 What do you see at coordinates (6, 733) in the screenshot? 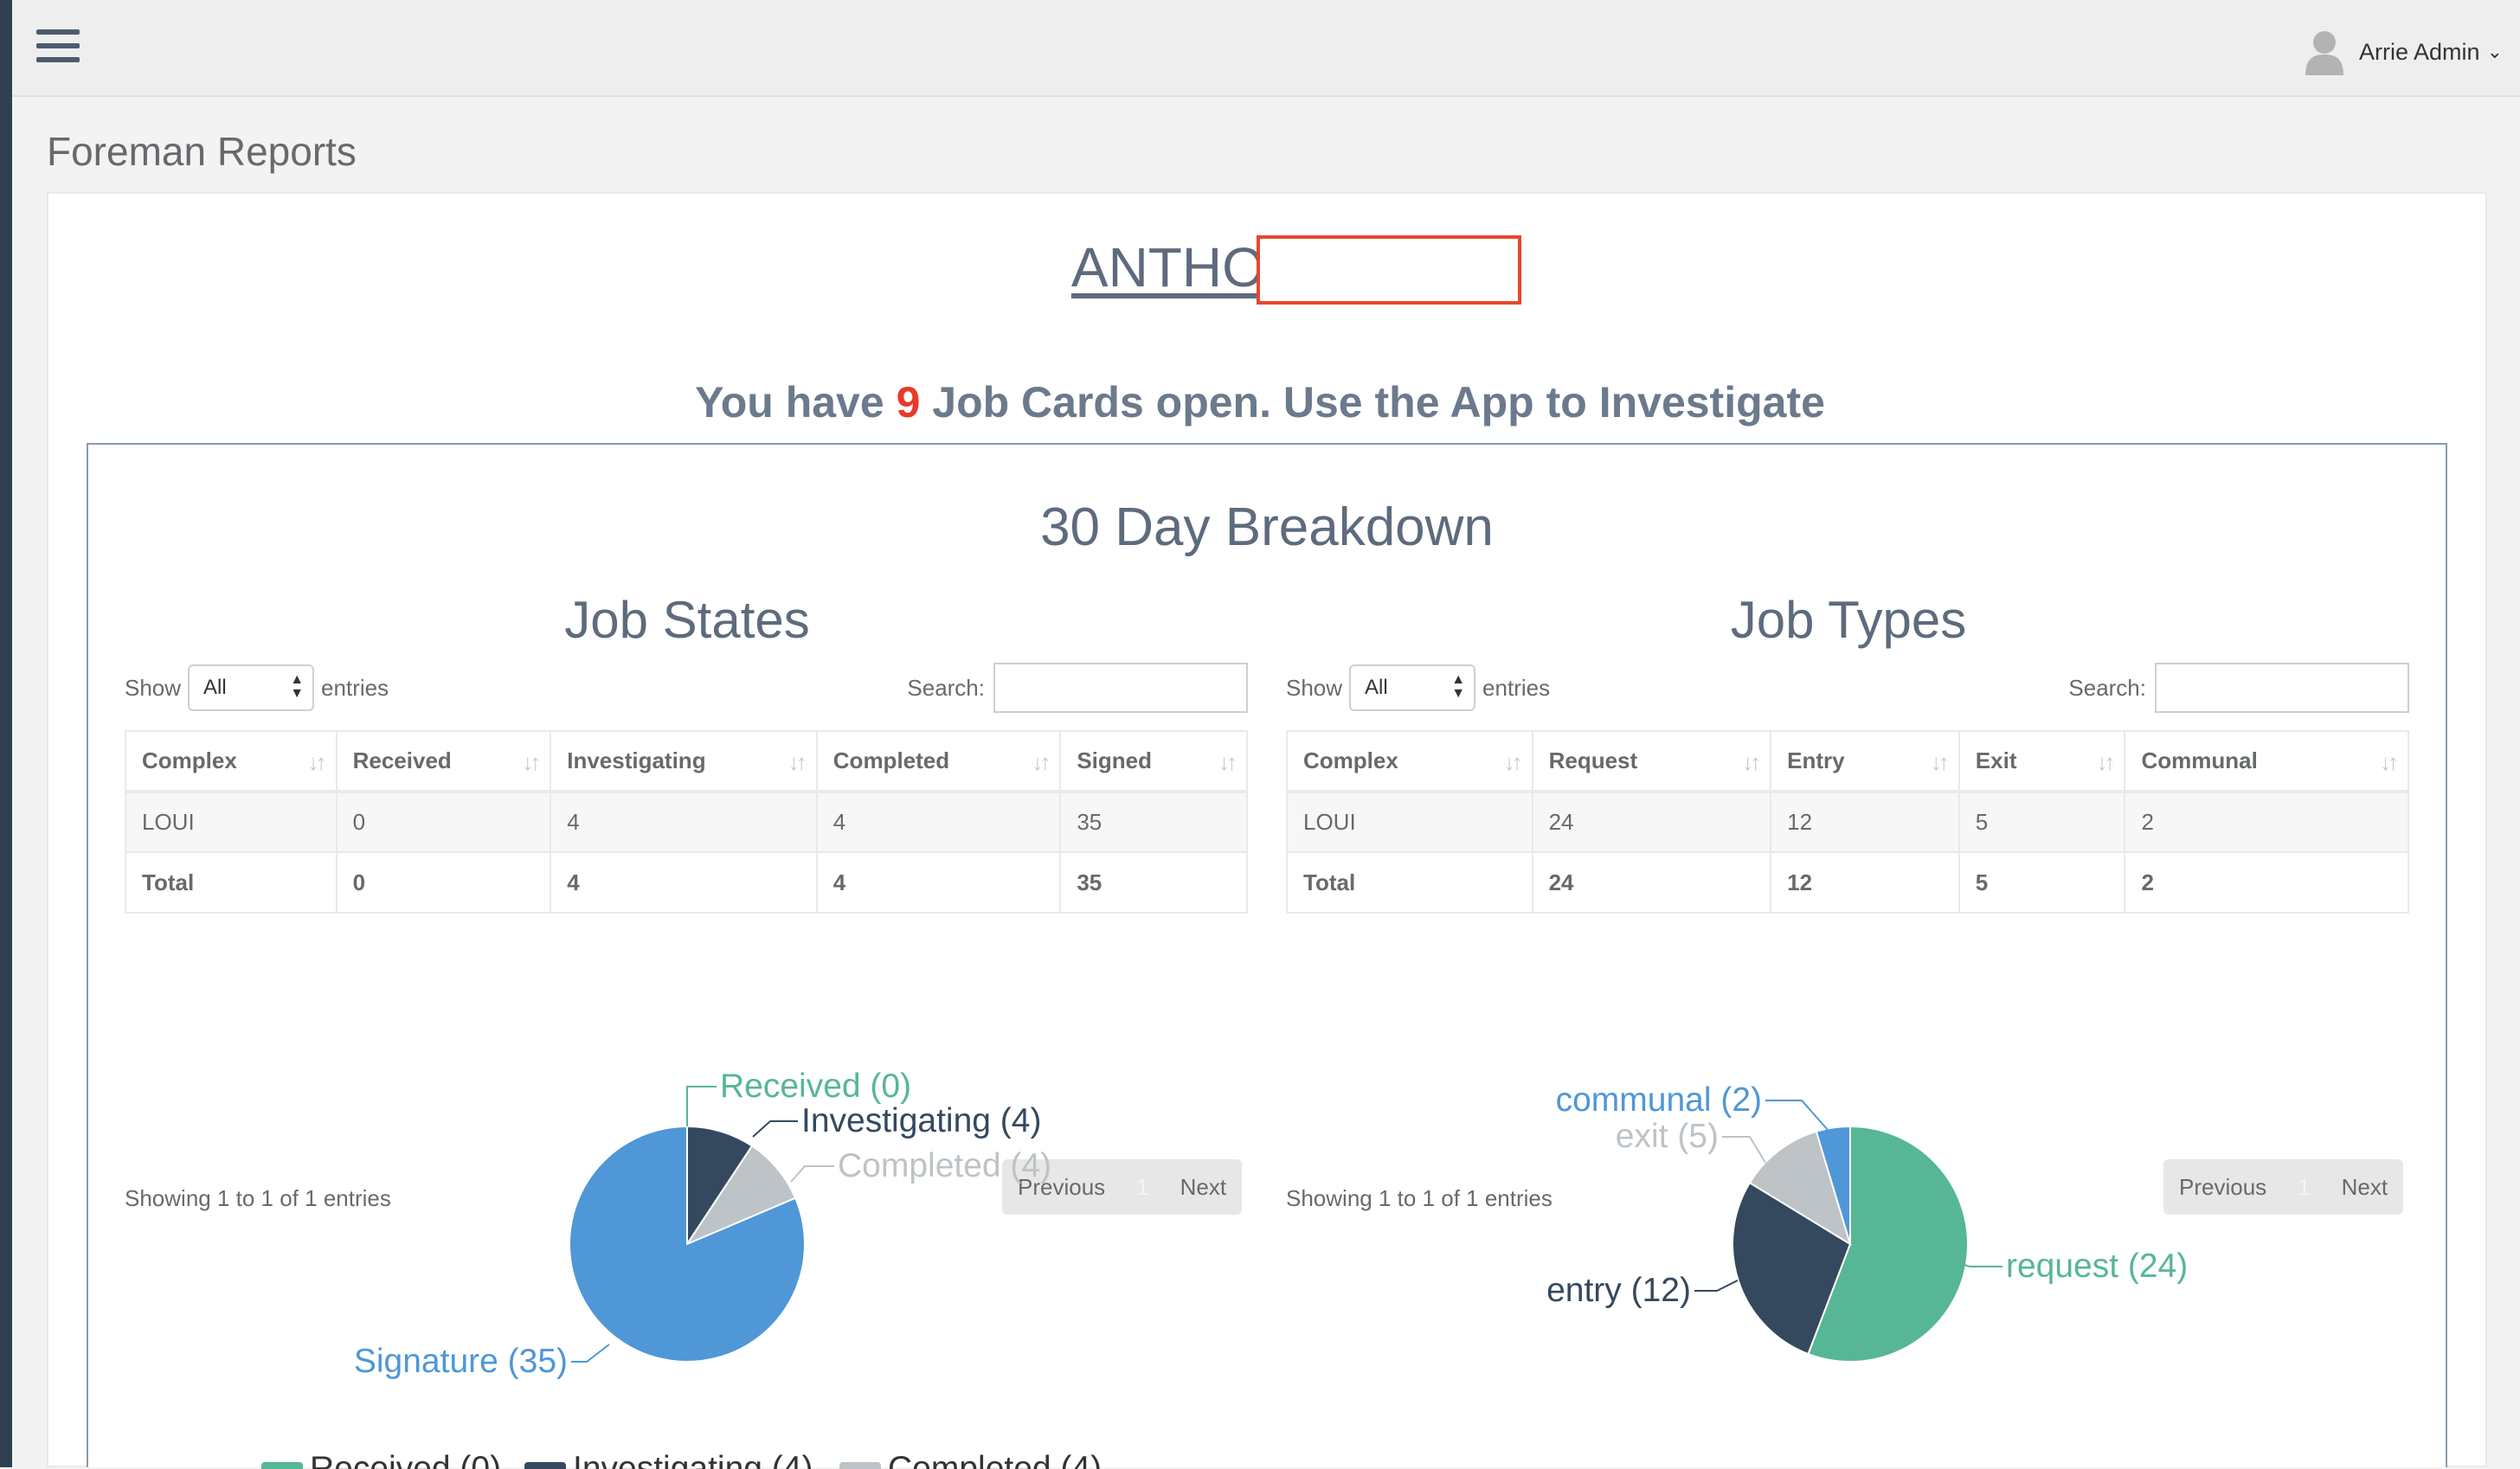
I see `sidebar-edge` at bounding box center [6, 733].